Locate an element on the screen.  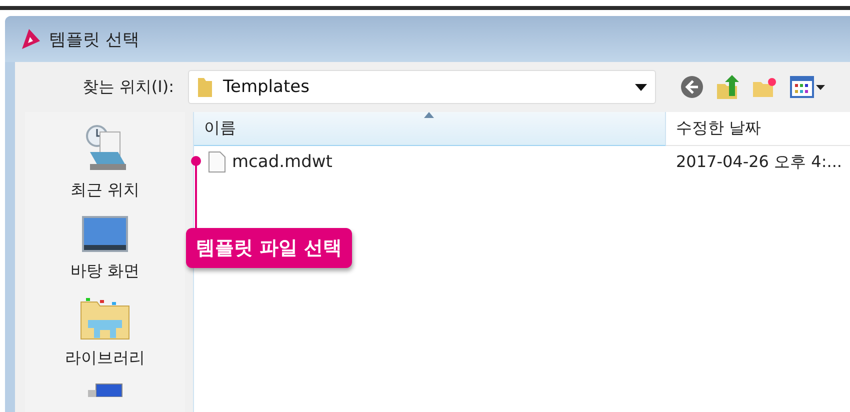
caret-icon is located at coordinates (641, 87).